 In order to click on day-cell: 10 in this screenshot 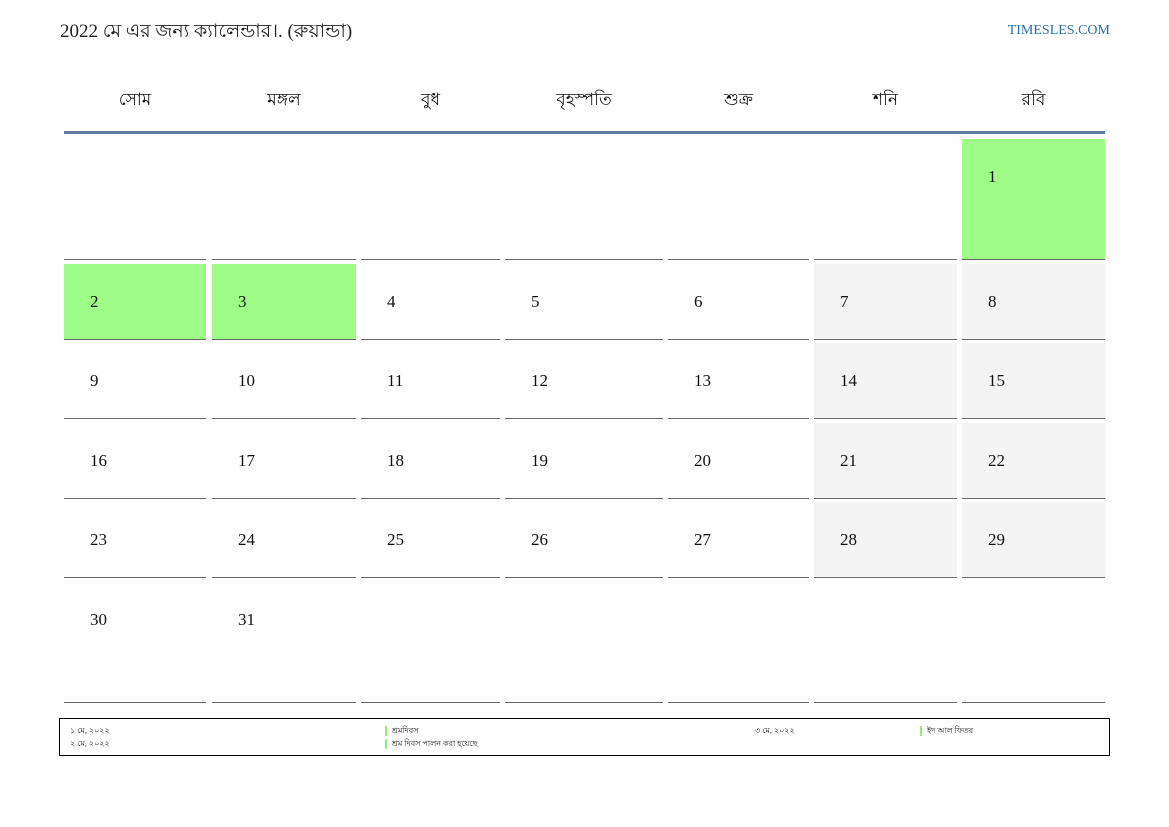, I will do `click(284, 381)`.